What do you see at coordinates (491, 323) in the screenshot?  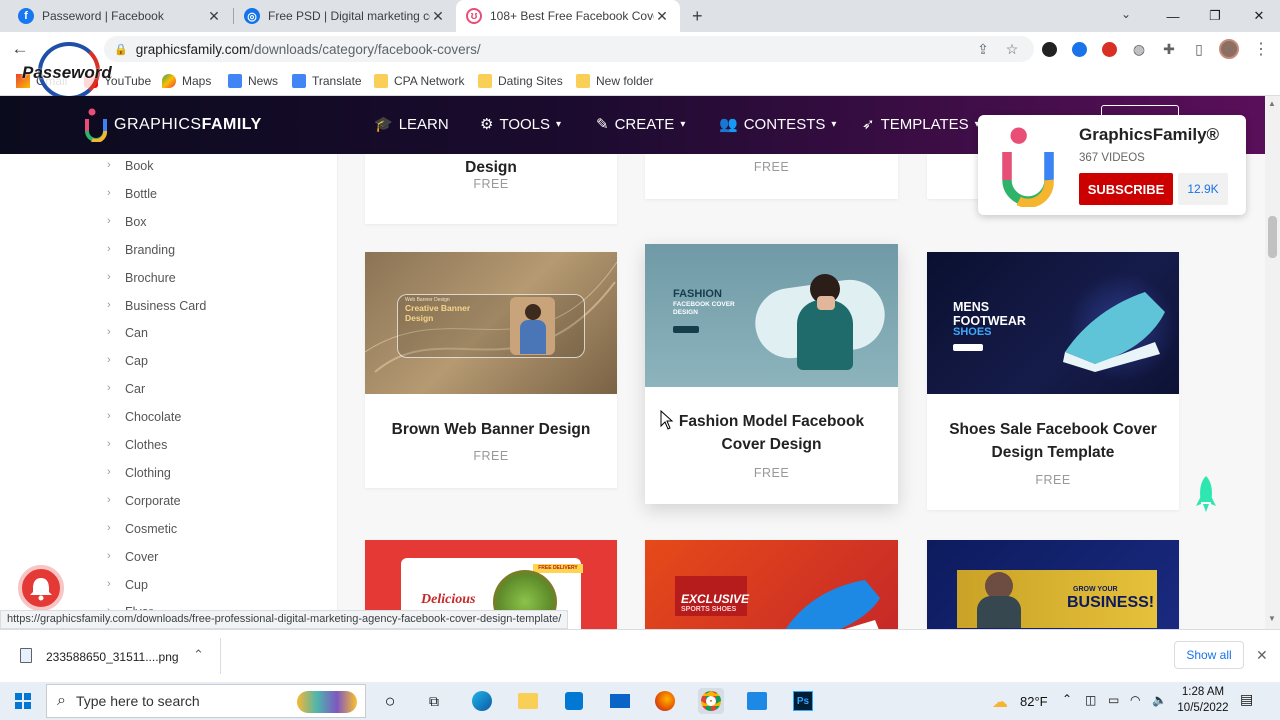 I see `card-thumbnail: Web Banner Design Creative Banner Design` at bounding box center [491, 323].